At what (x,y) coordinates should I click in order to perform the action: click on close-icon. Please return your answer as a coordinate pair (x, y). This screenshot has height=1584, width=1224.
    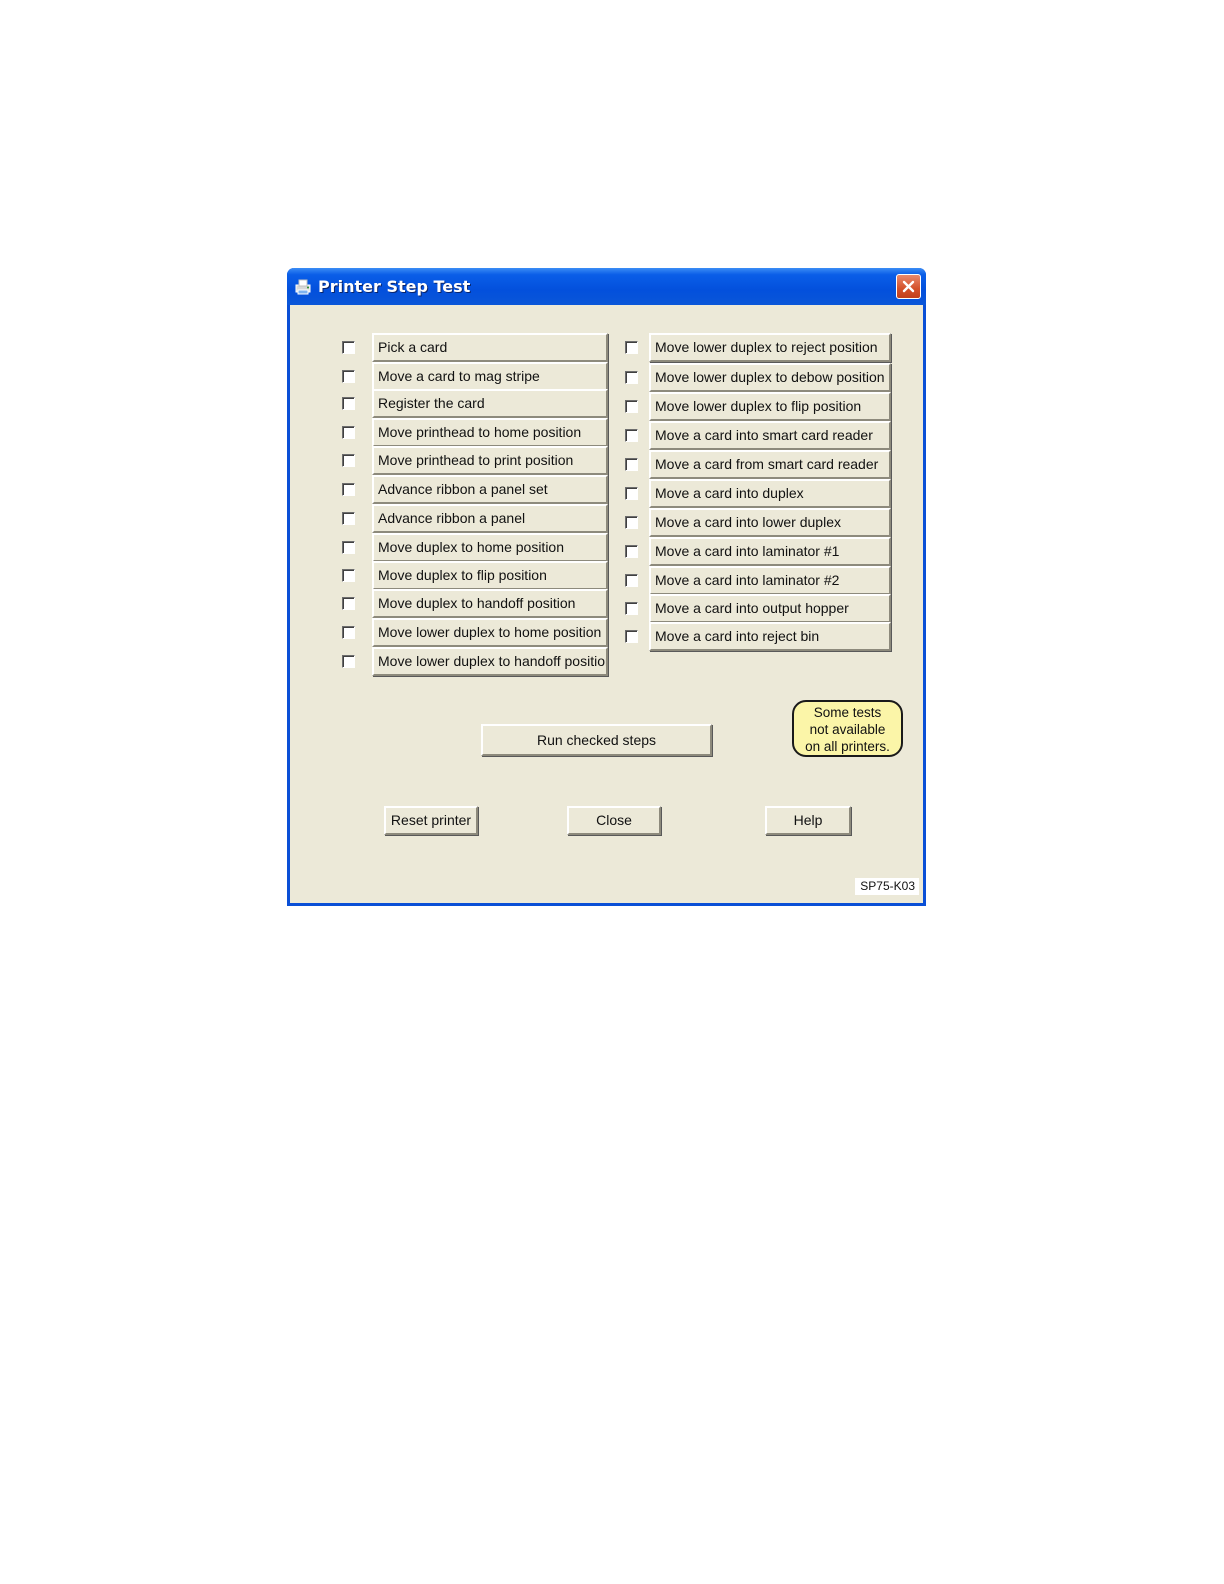
    Looking at the image, I should click on (908, 286).